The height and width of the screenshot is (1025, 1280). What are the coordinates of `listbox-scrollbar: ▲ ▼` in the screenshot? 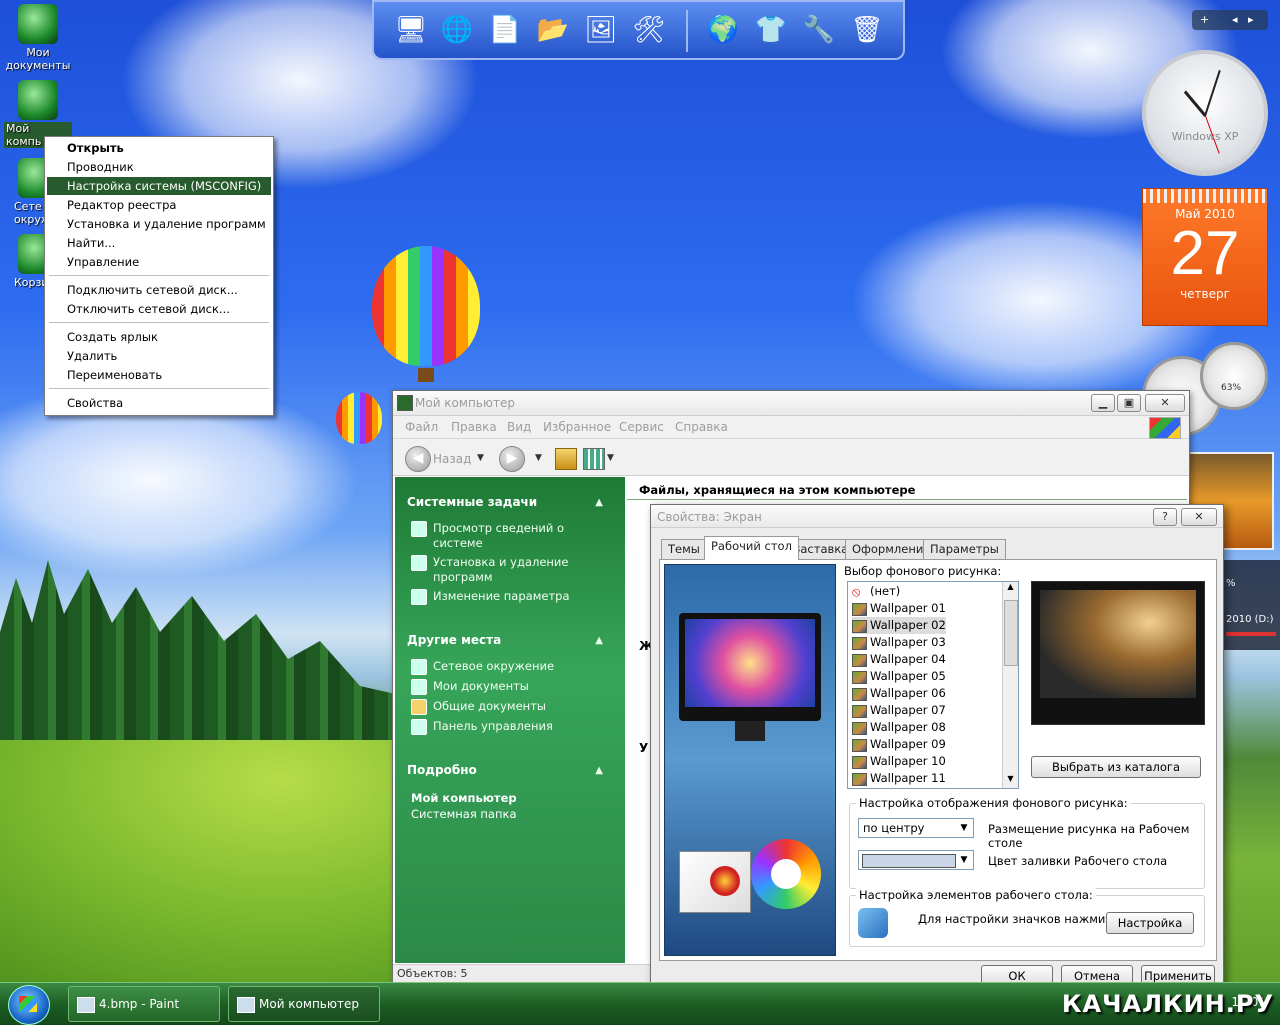 It's located at (1010, 685).